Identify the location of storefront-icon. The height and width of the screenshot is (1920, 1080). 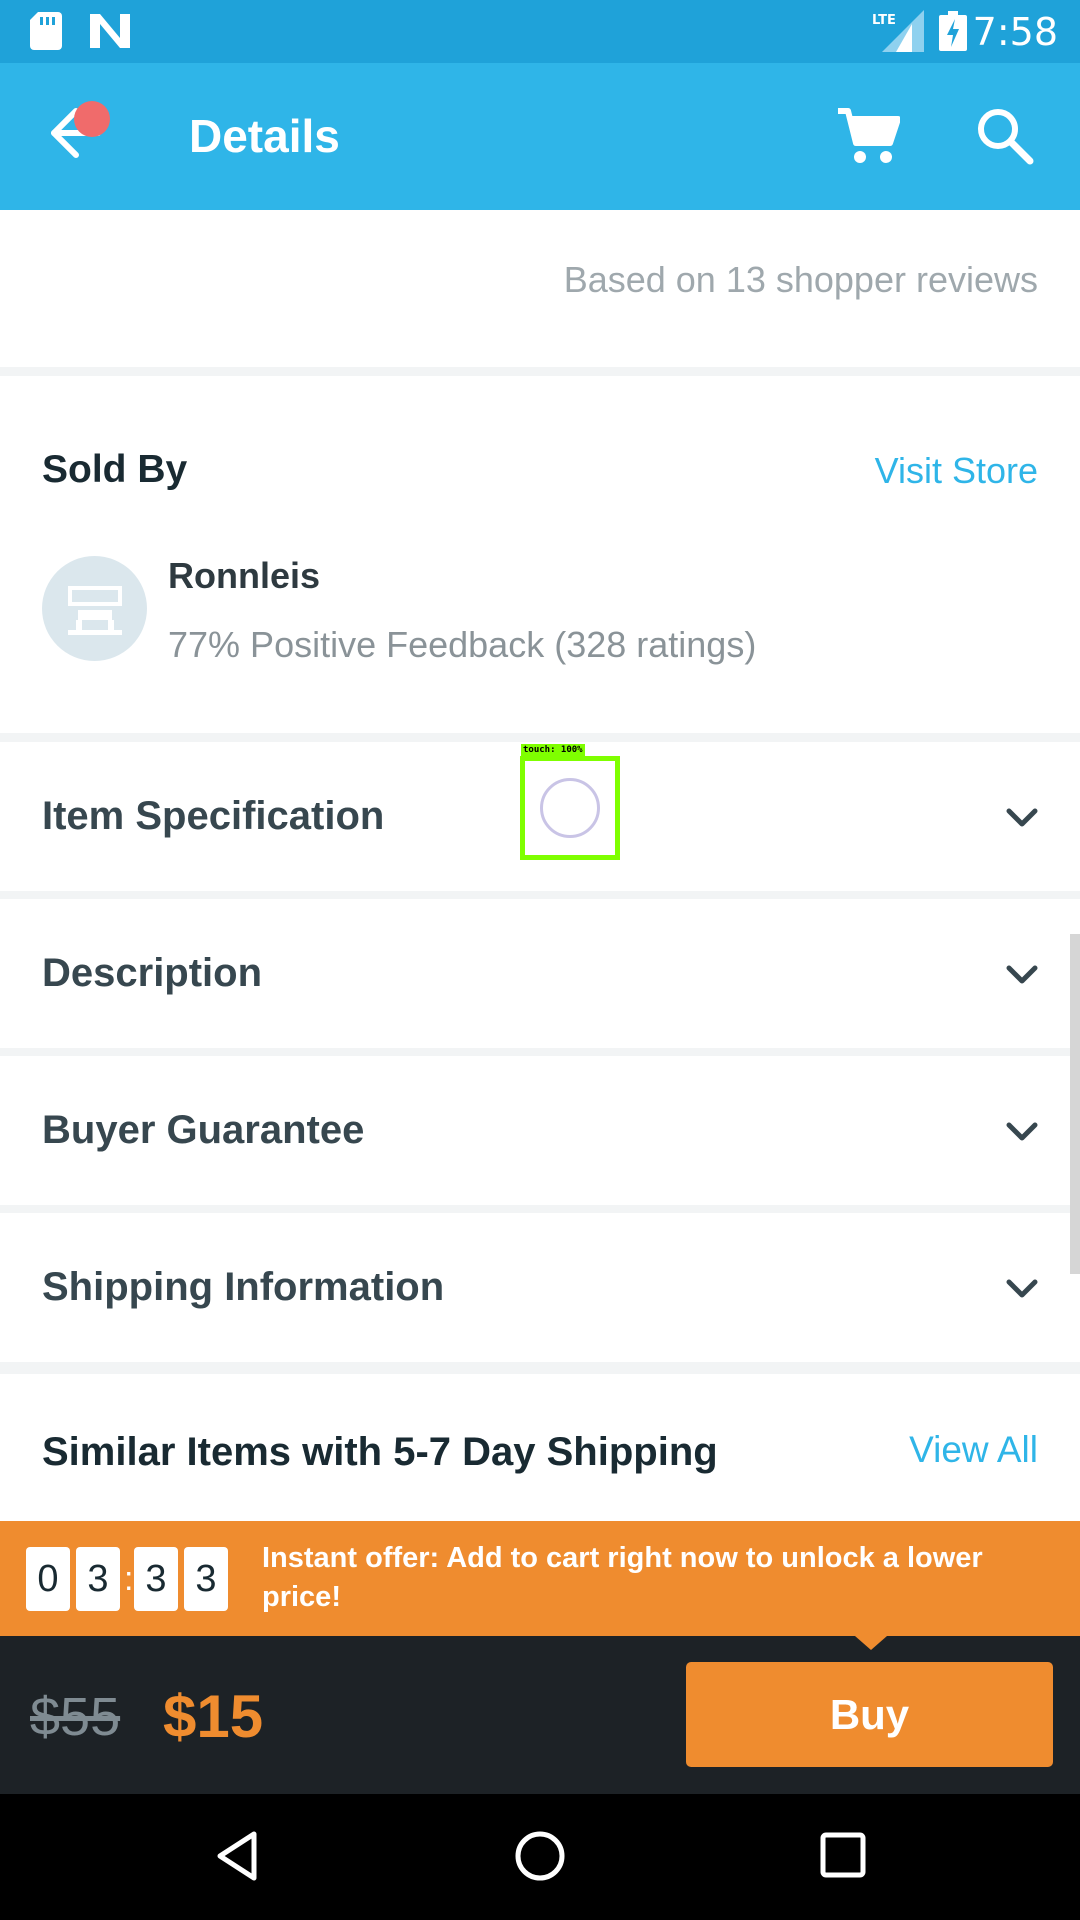
(95, 610).